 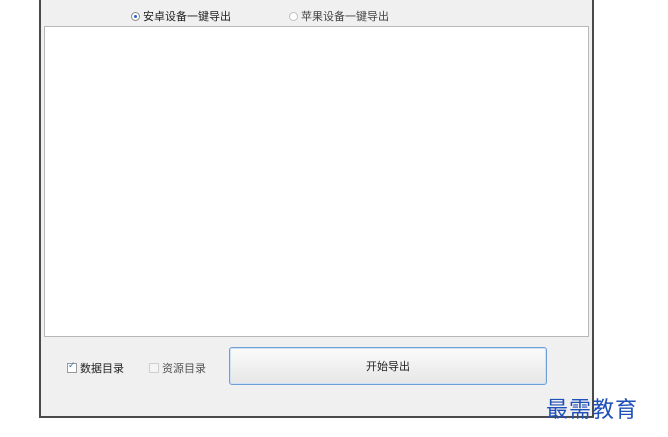 I want to click on data-dir-checkbox: 数据目录, so click(x=95, y=368).